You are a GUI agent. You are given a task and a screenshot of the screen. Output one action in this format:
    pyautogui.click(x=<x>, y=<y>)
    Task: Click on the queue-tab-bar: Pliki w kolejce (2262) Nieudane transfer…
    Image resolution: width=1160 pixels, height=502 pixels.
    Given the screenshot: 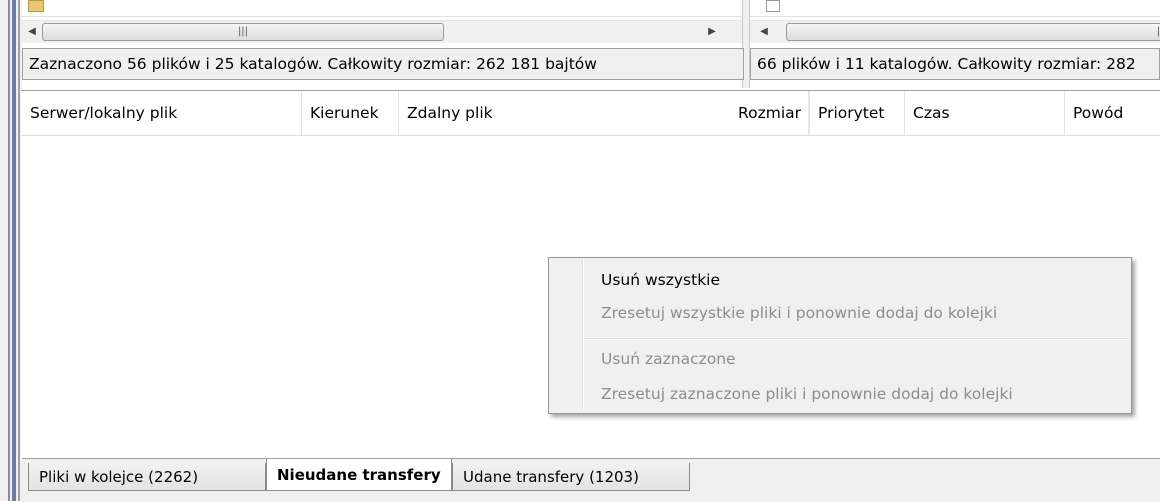 What is the action you would take?
    pyautogui.click(x=591, y=480)
    